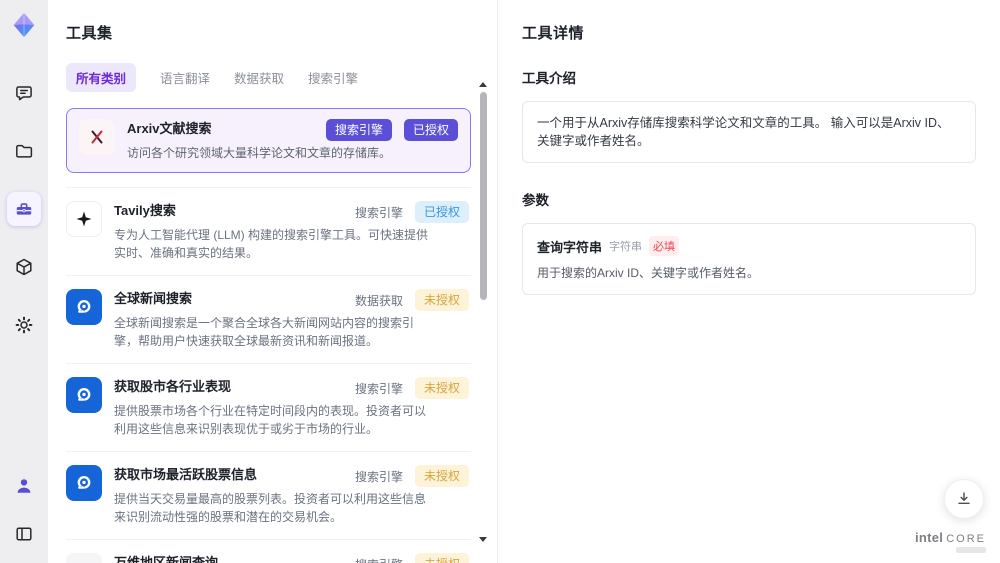 This screenshot has height=563, width=1000. What do you see at coordinates (966, 539) in the screenshot?
I see `core-wordmark: core` at bounding box center [966, 539].